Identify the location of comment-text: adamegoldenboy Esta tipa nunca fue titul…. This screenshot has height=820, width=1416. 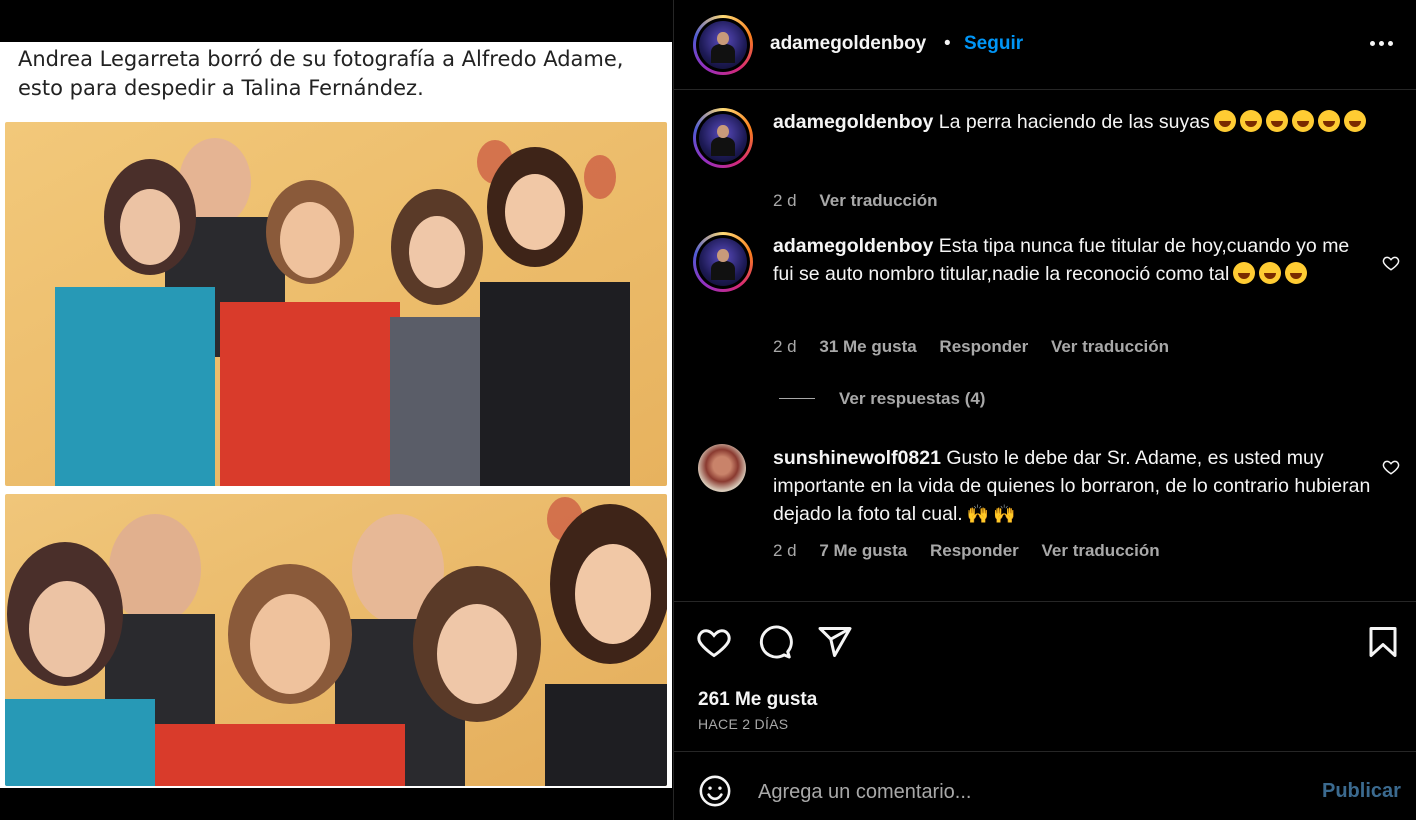
(1073, 260).